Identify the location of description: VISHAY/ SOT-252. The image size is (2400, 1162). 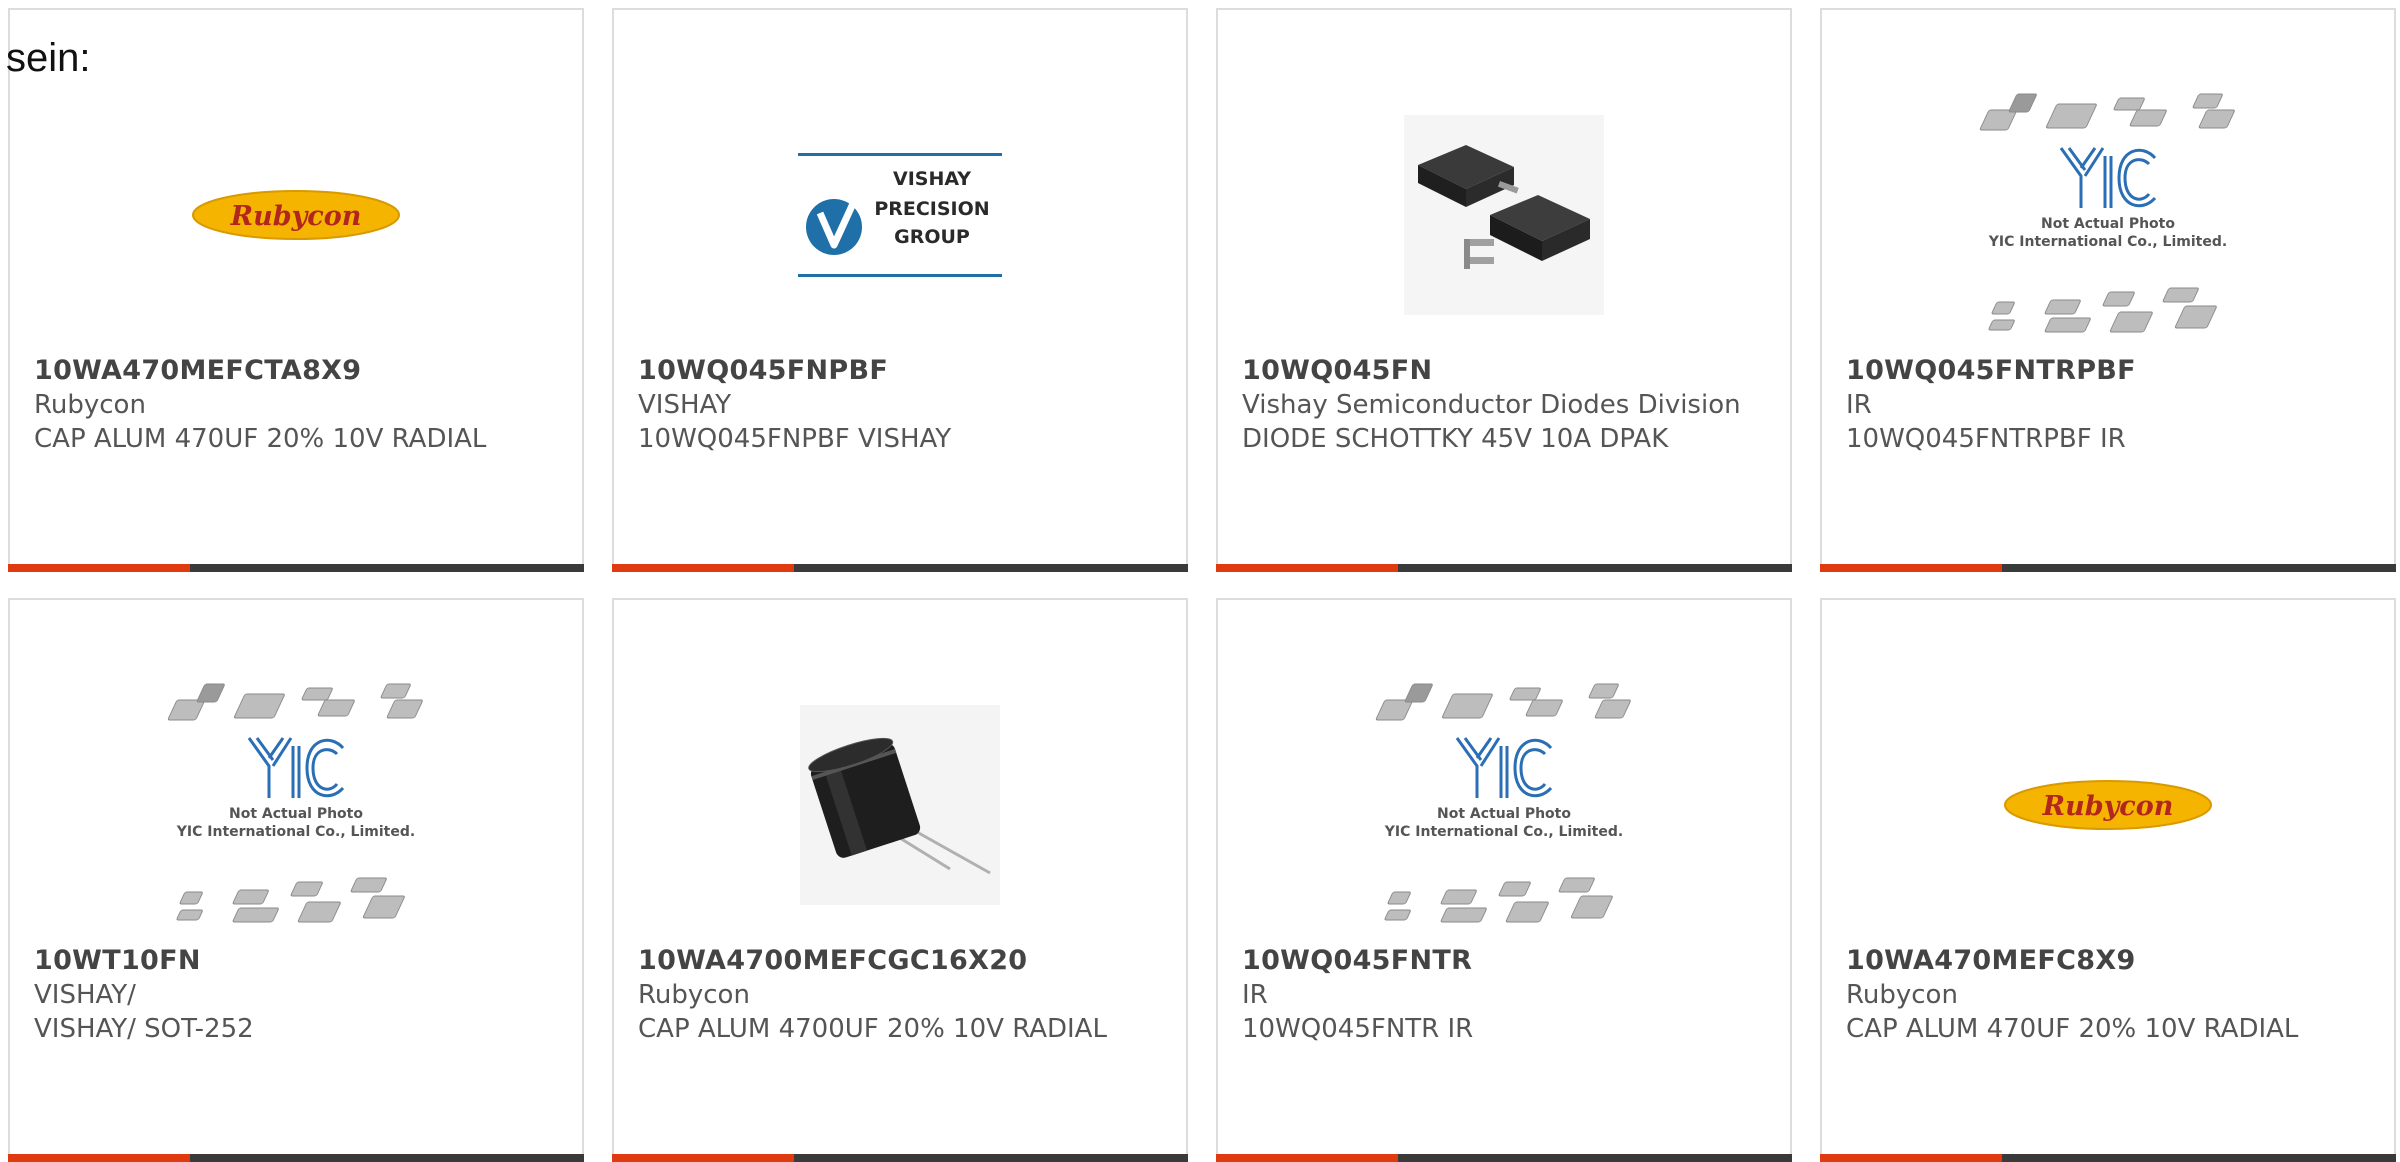
(144, 1029).